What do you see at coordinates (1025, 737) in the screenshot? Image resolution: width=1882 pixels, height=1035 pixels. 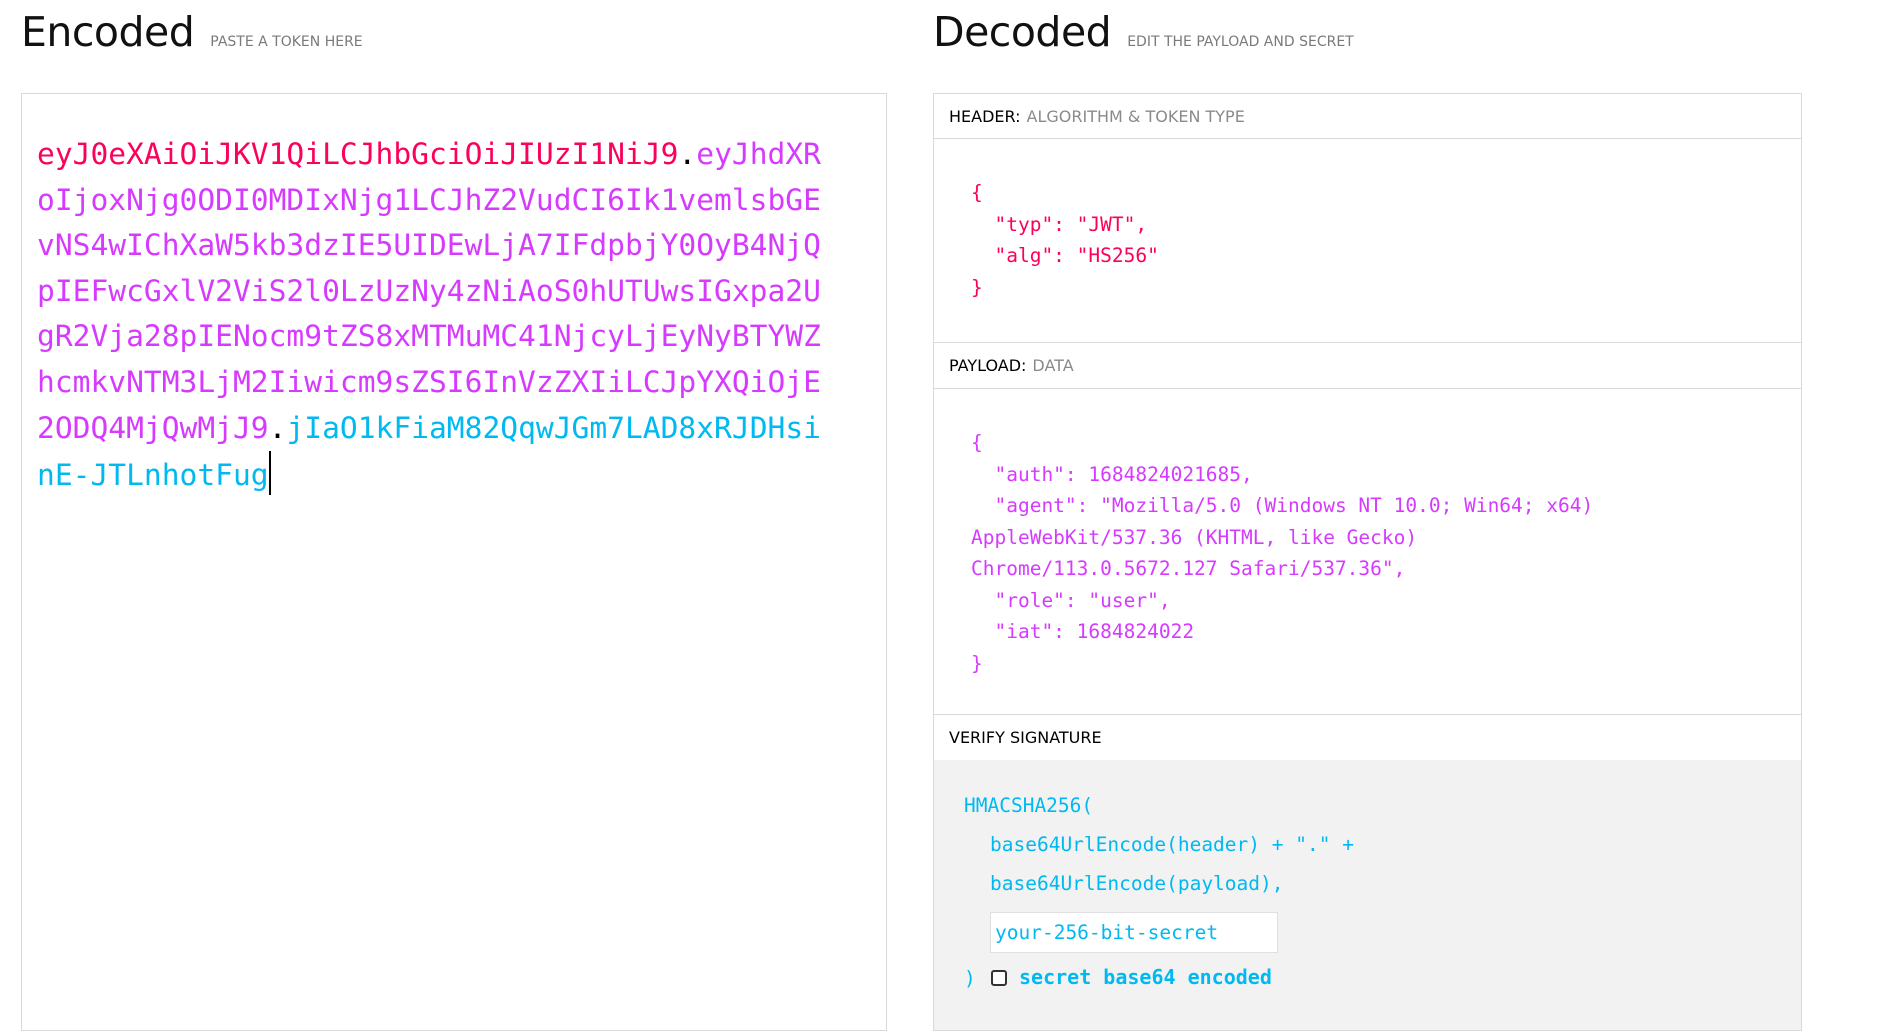 I see `verify-label: VERIFY SIGNATURE` at bounding box center [1025, 737].